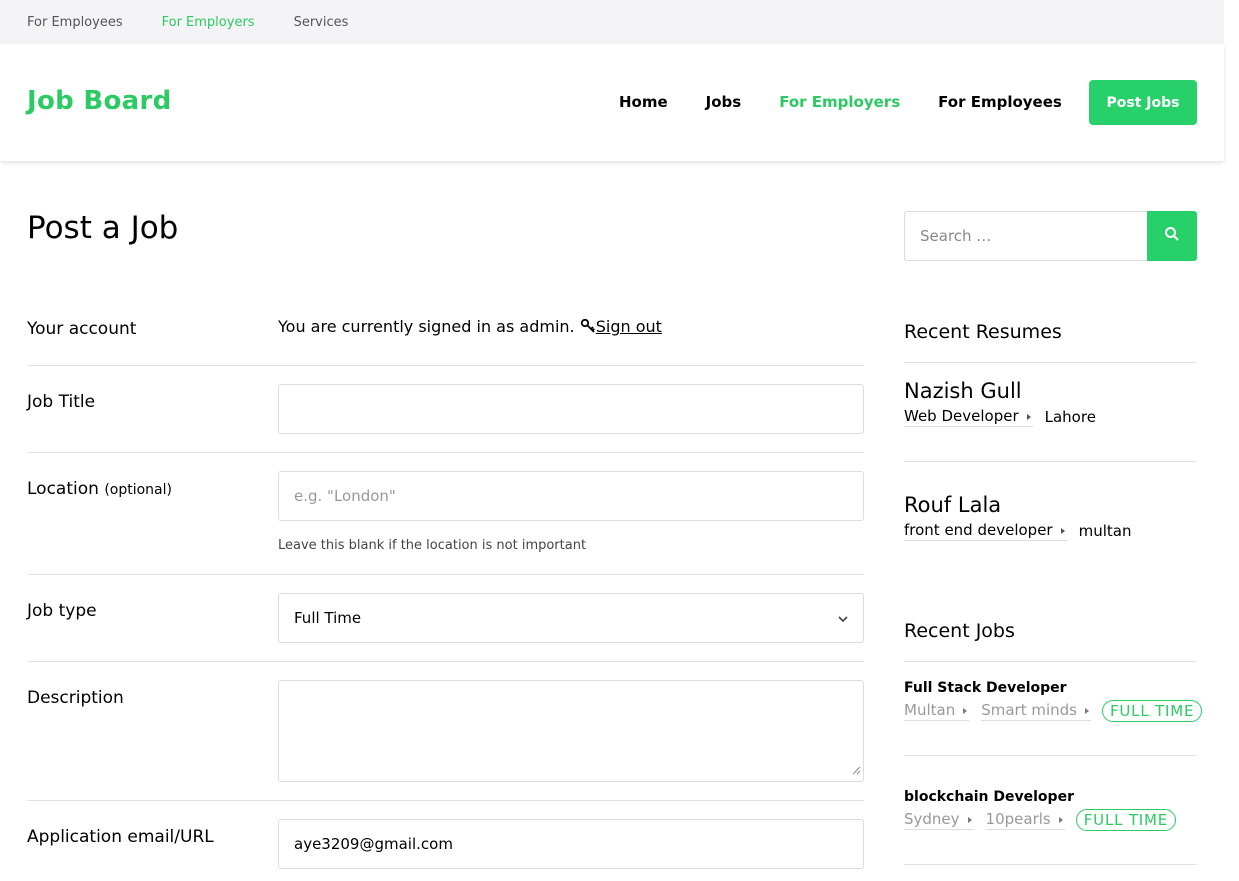  What do you see at coordinates (843, 620) in the screenshot?
I see `chevron-down-icon` at bounding box center [843, 620].